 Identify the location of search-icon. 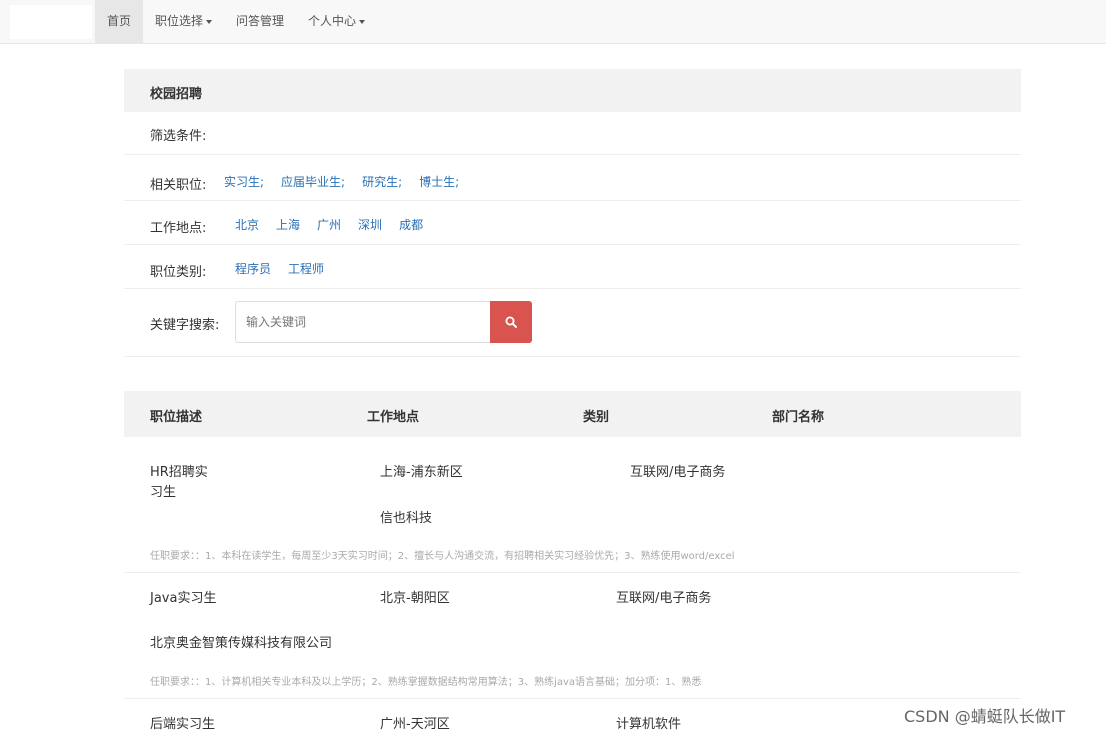
(511, 322).